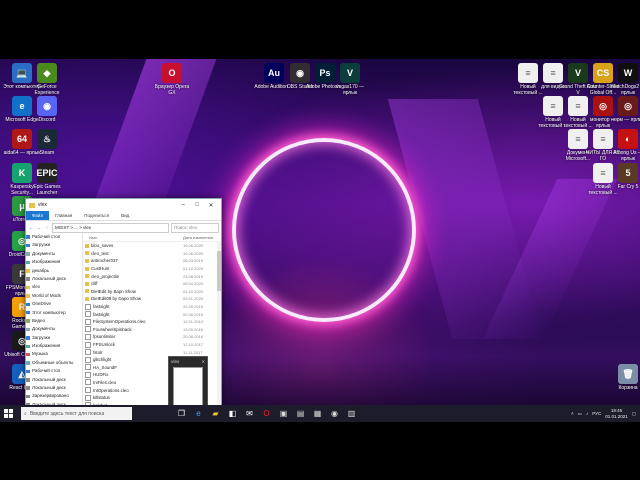 The image size is (640, 480). I want to click on store-icon: ◧, so click(232, 413).